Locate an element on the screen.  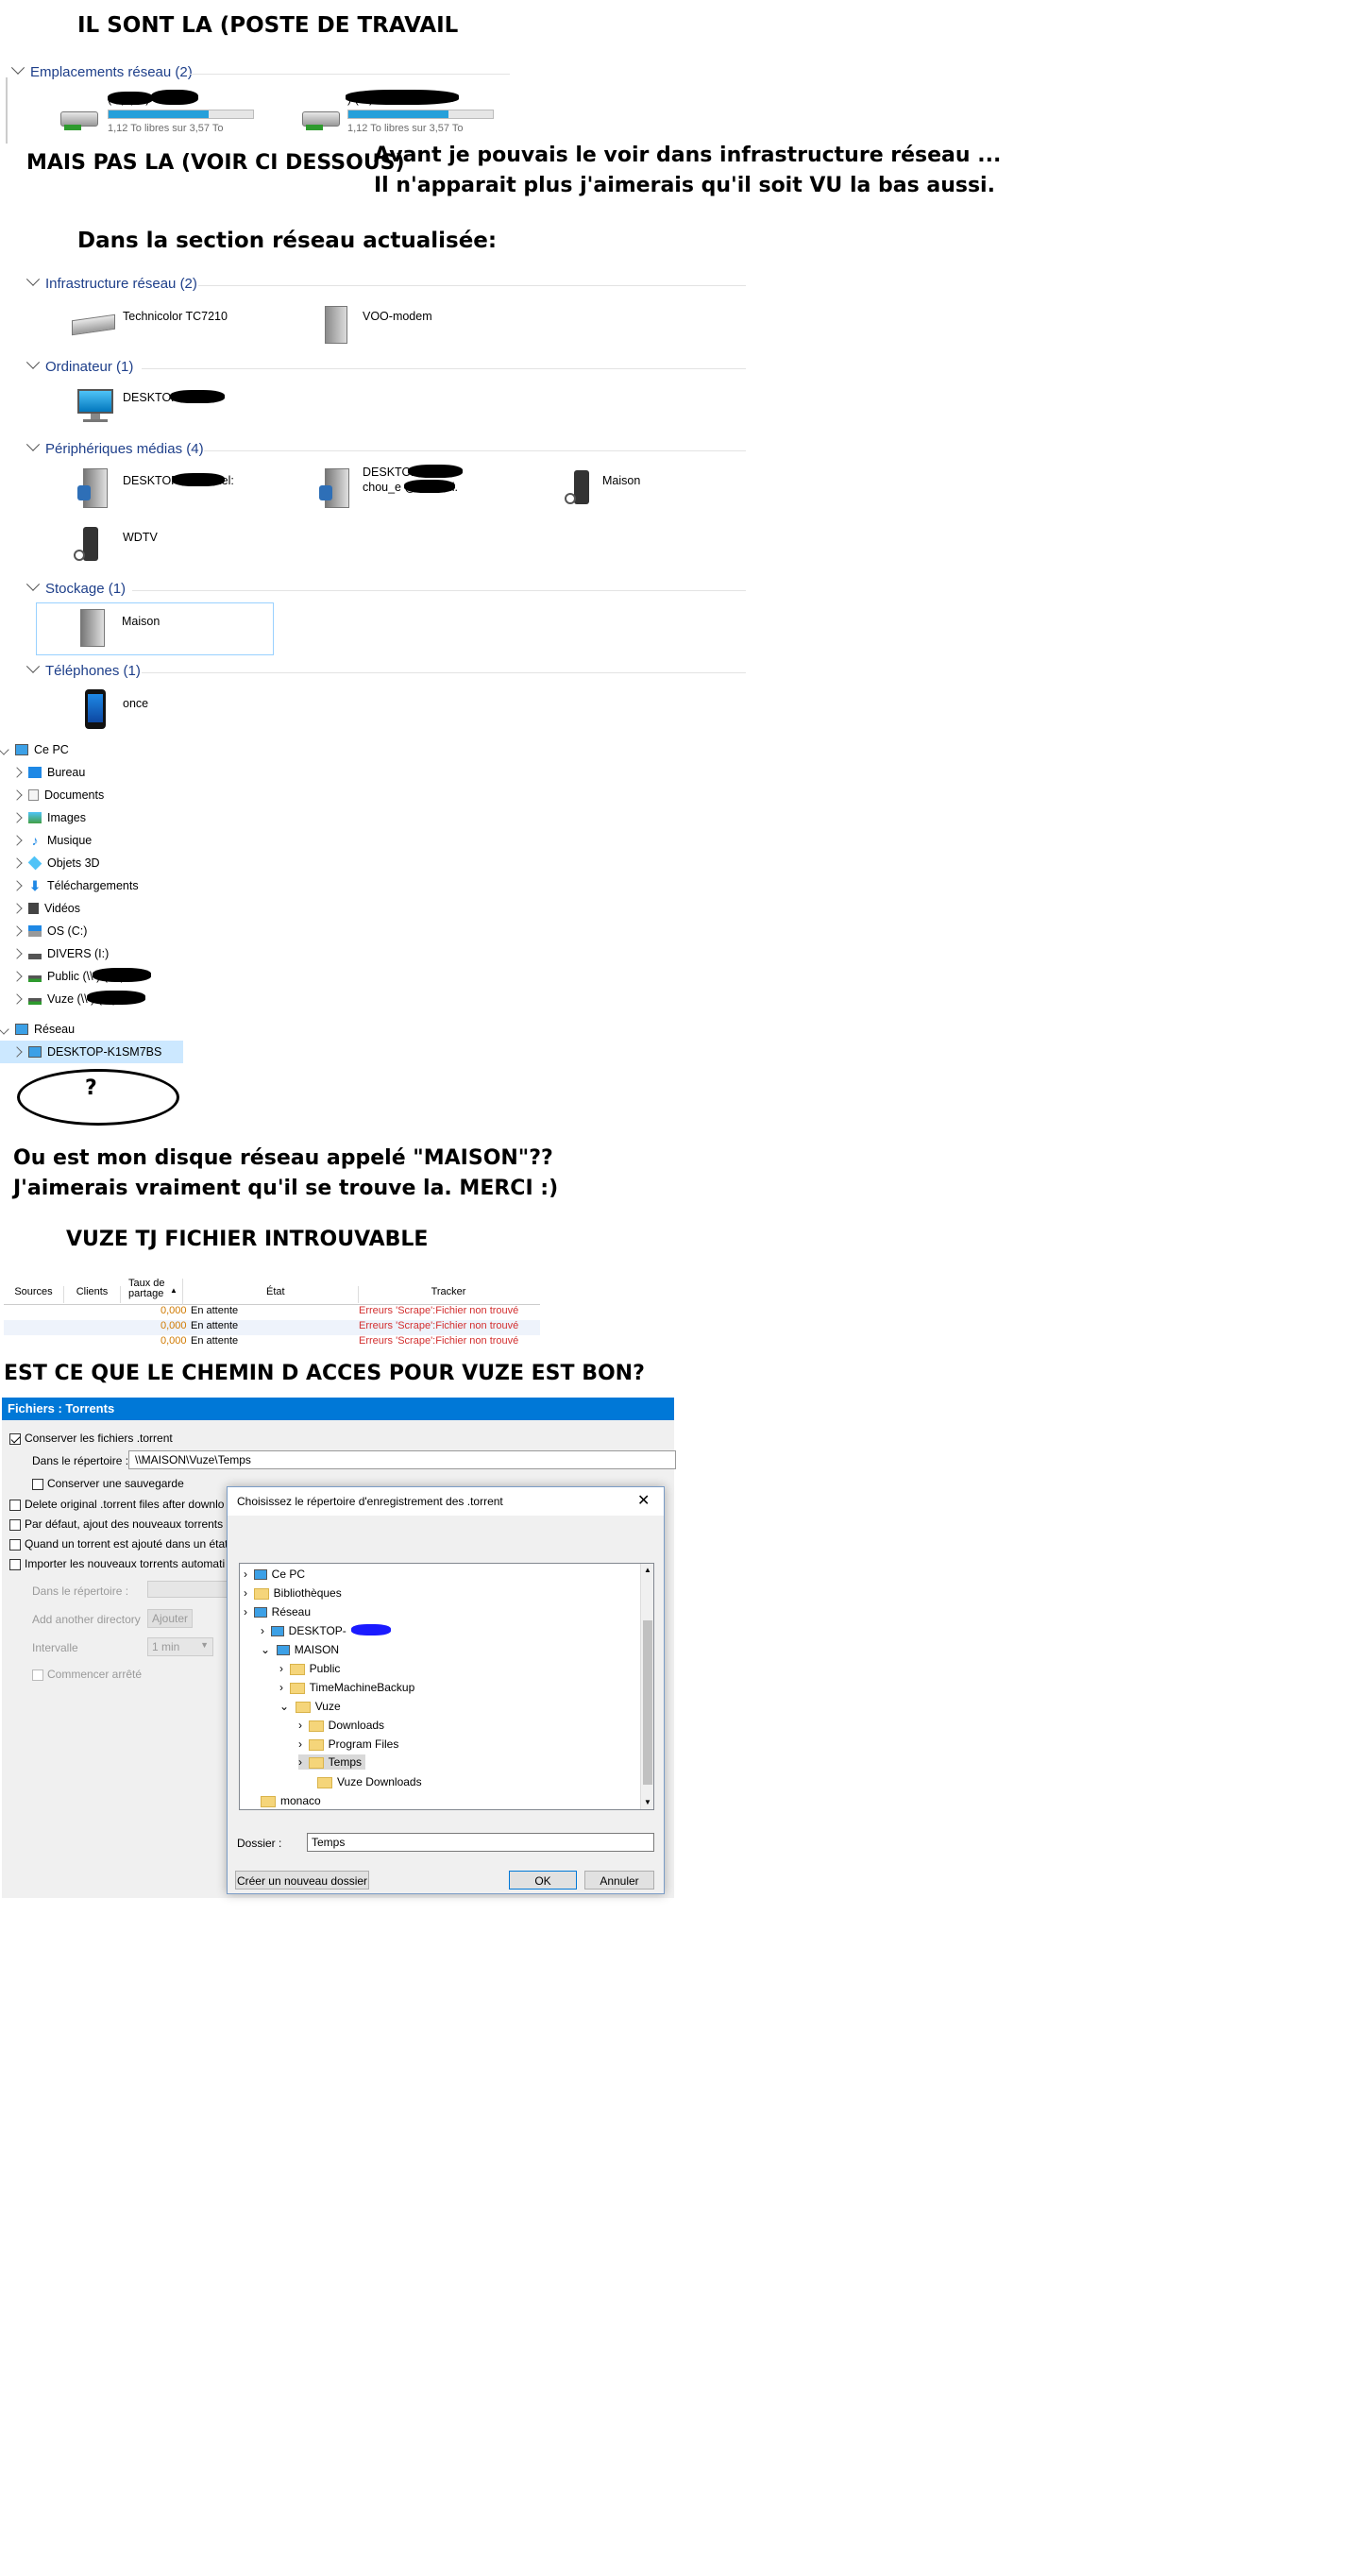
dtree-label: Bibliothèques is located at coordinates (307, 1593).